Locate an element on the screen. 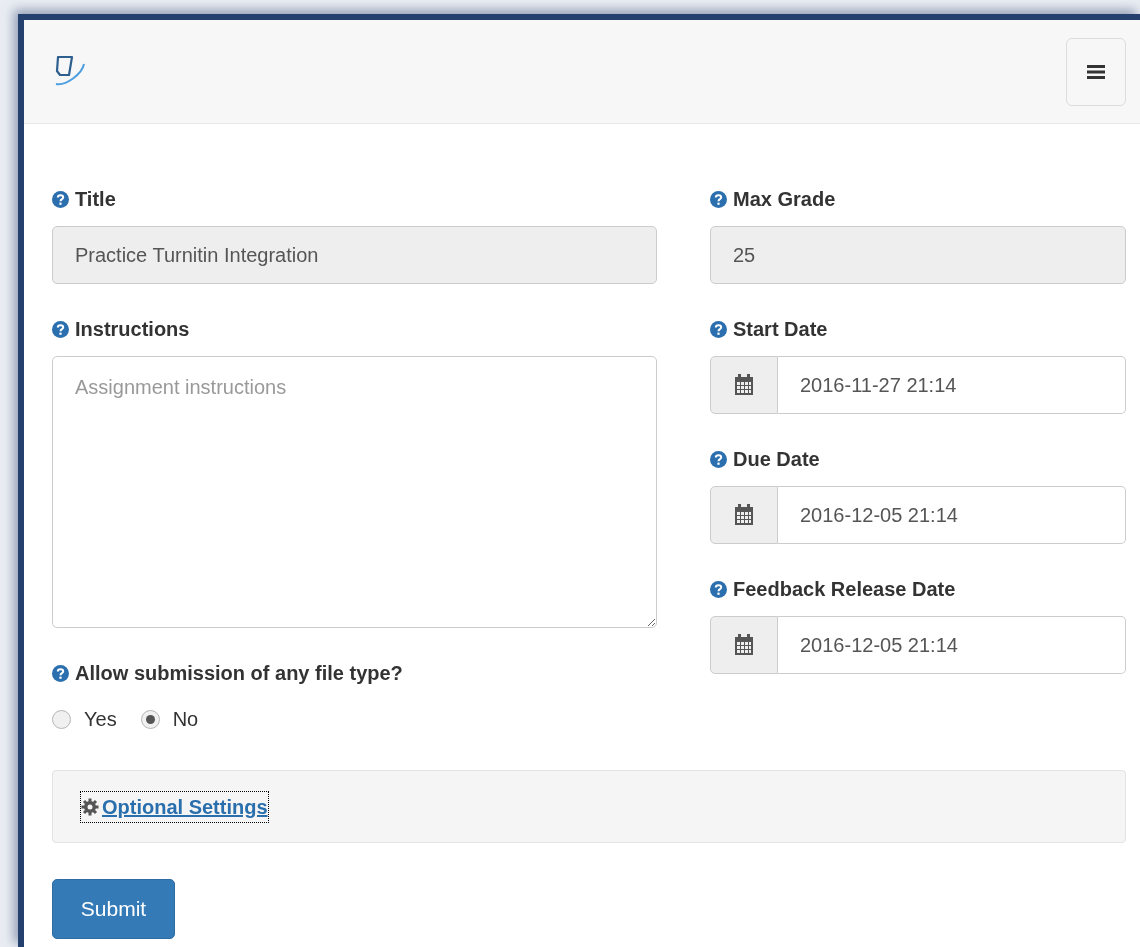 The height and width of the screenshot is (947, 1140). field-label: Start Date is located at coordinates (780, 329).